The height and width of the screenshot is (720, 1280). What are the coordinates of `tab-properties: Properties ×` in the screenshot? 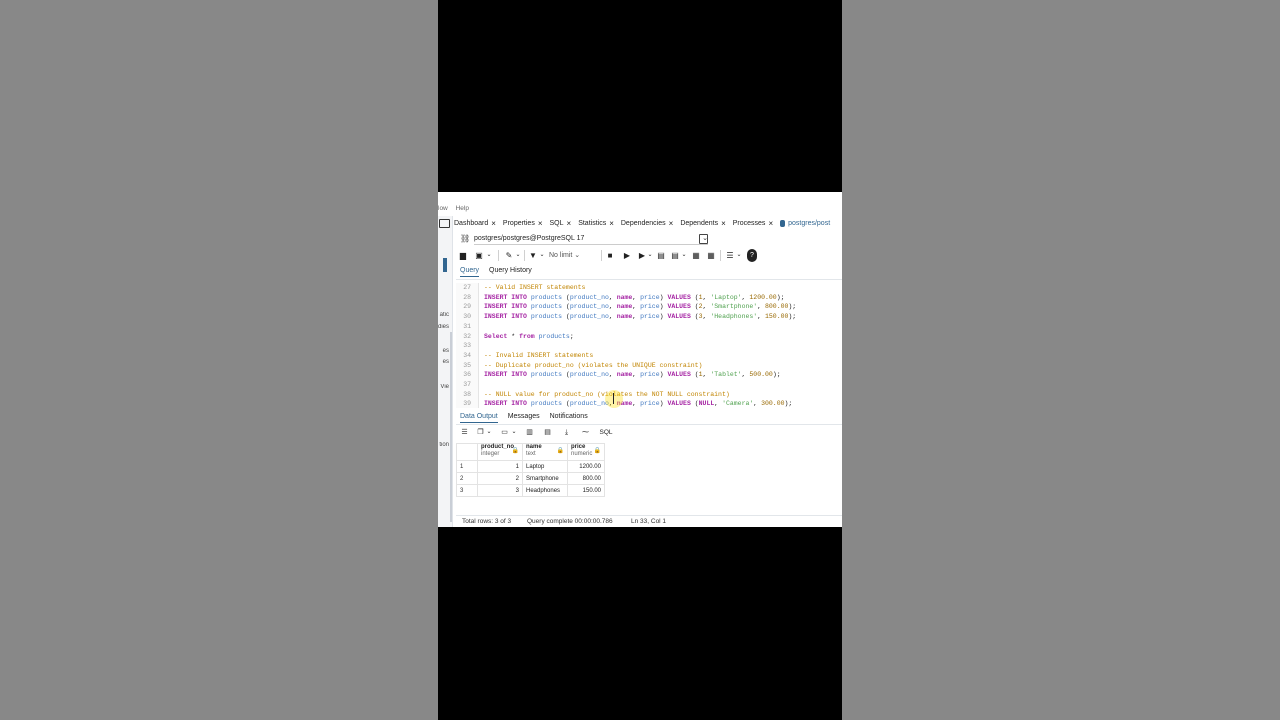 It's located at (523, 223).